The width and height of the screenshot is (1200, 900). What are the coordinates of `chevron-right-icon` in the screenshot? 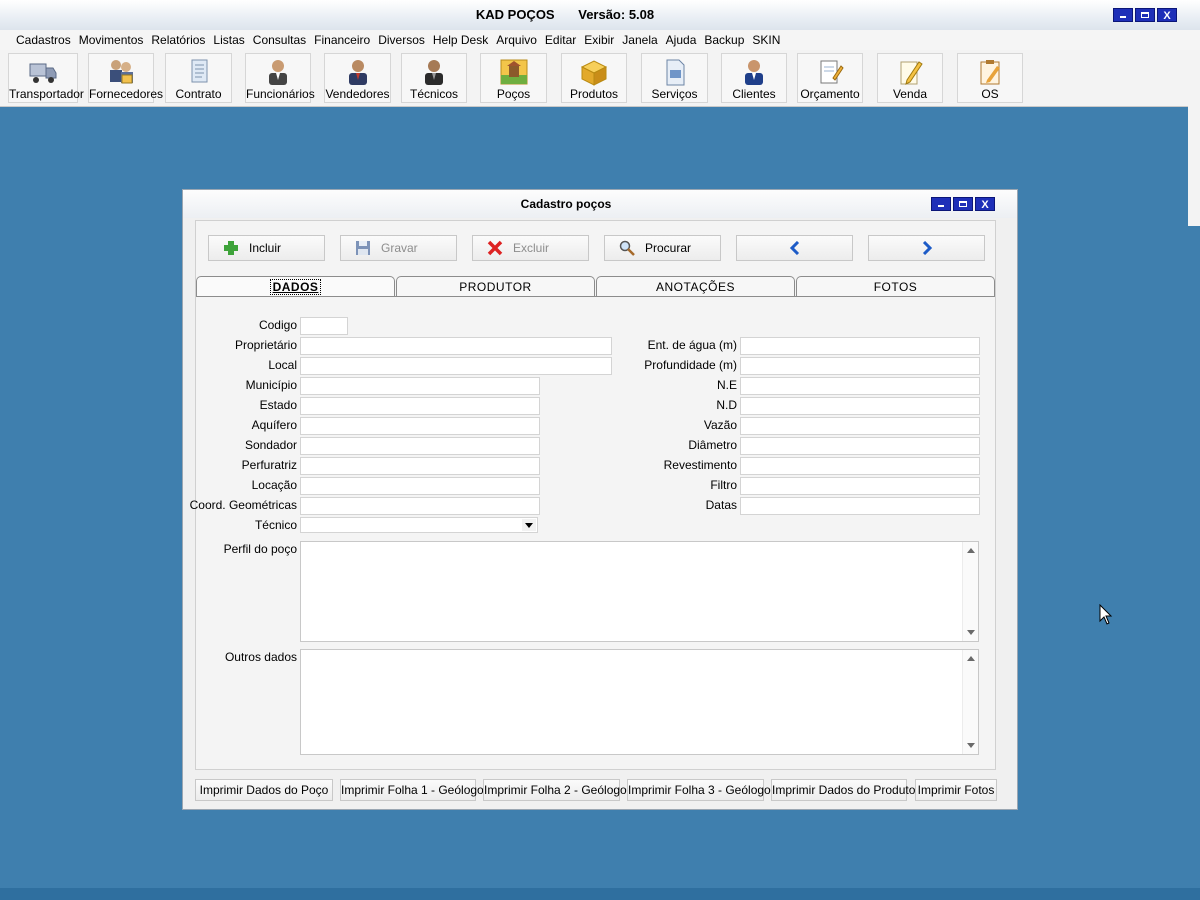 It's located at (927, 248).